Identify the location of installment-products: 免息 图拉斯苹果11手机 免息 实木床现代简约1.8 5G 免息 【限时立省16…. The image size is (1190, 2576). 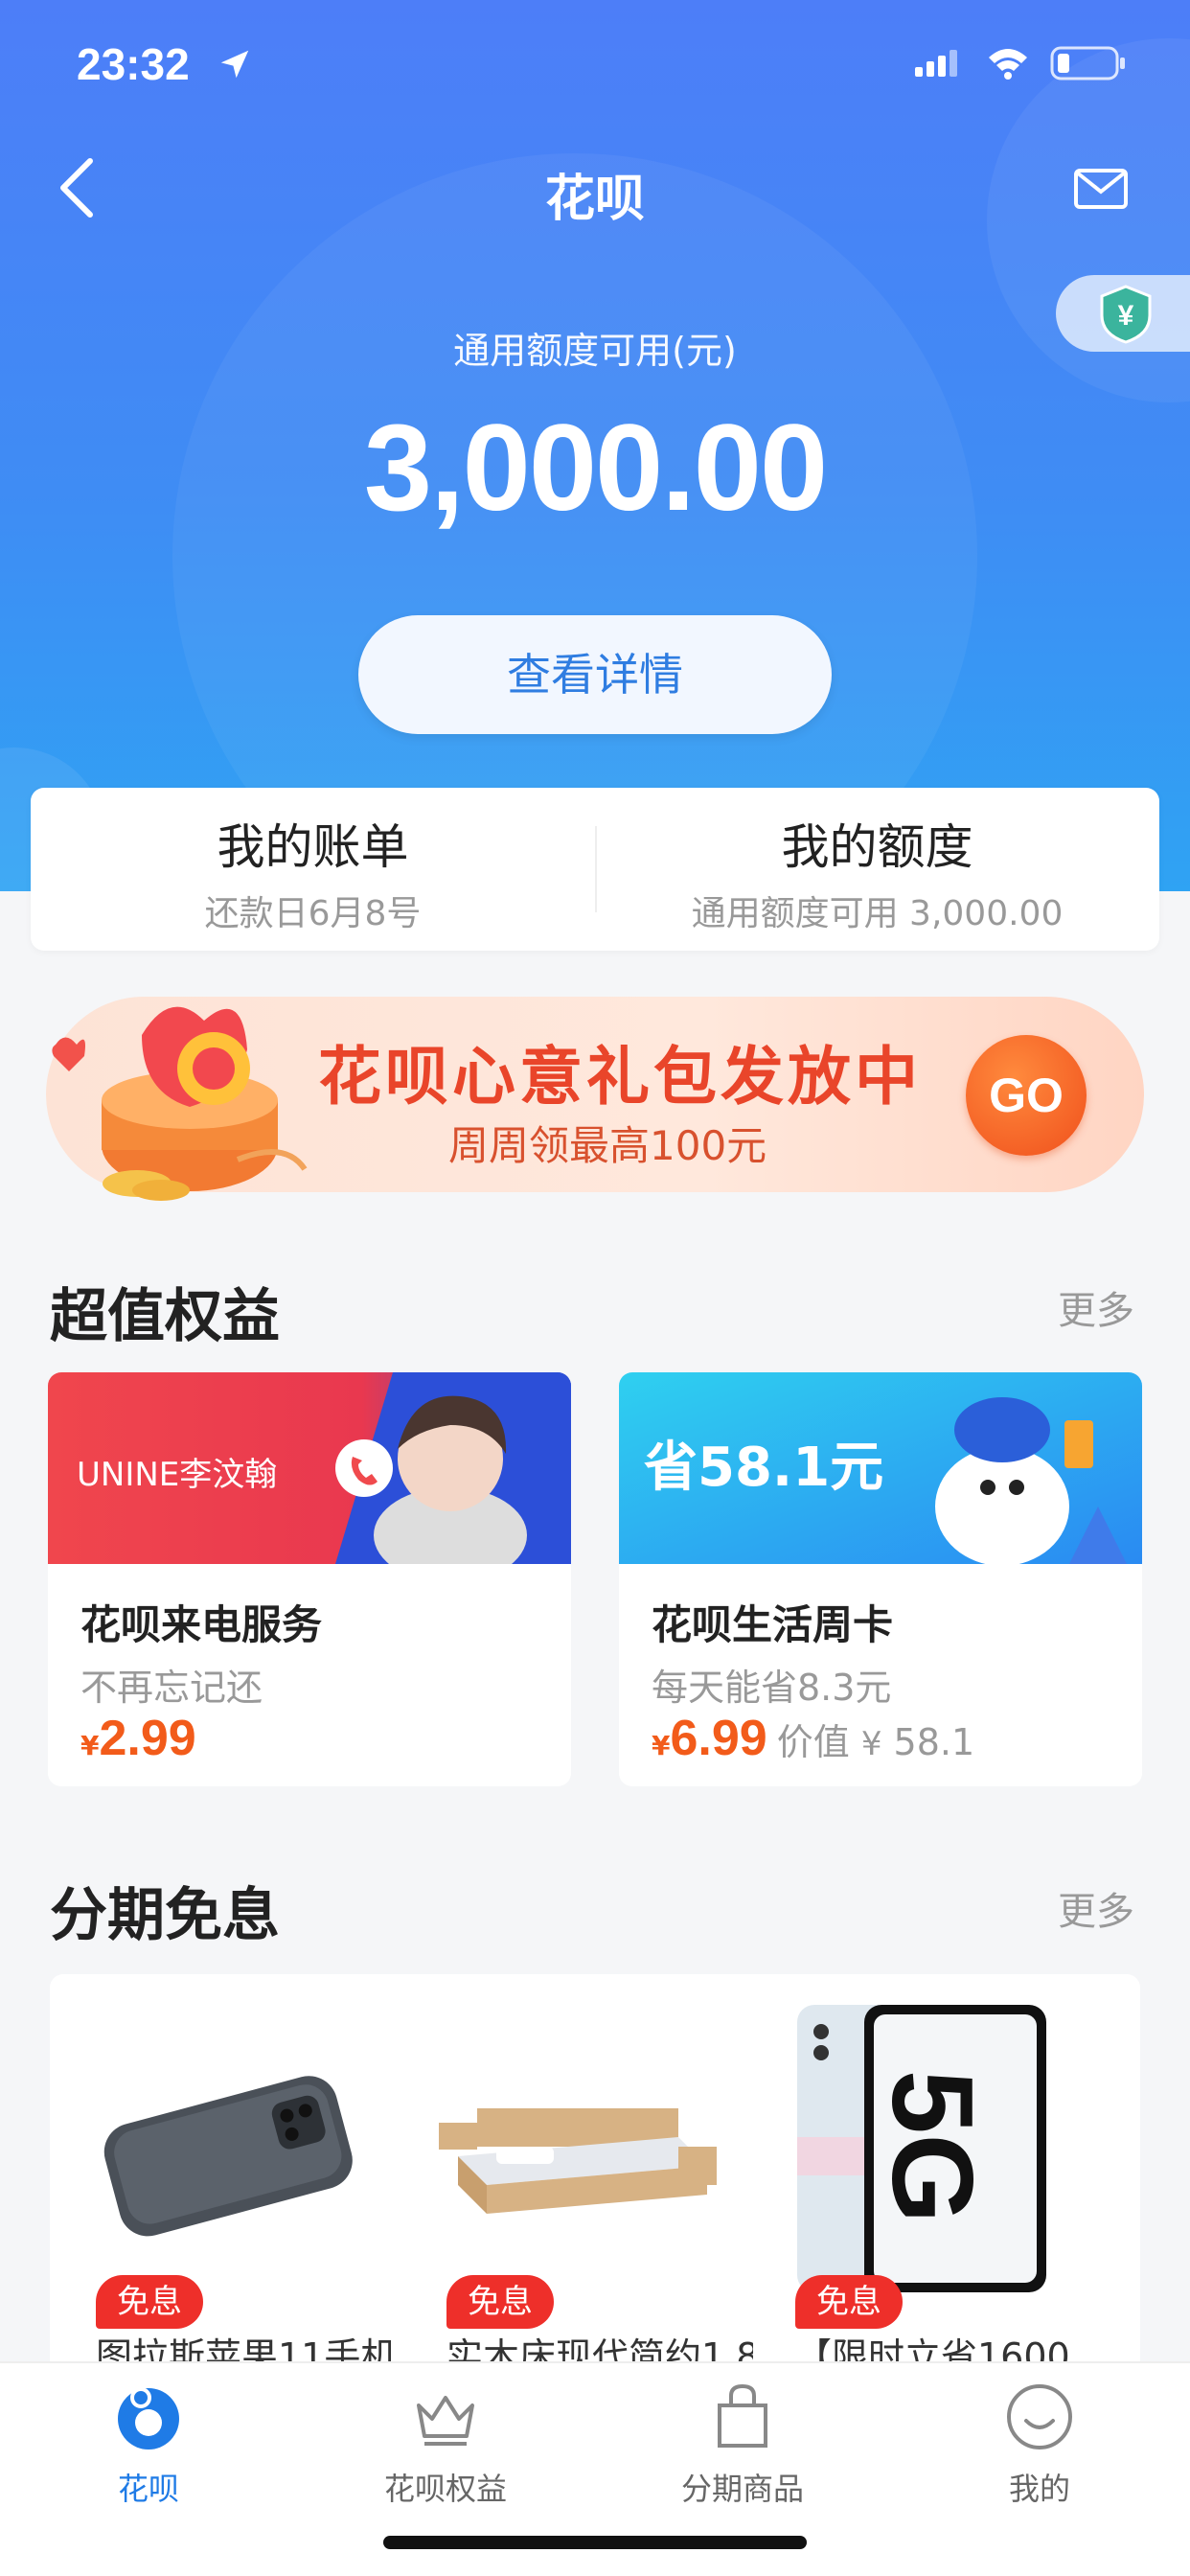
(595, 2175).